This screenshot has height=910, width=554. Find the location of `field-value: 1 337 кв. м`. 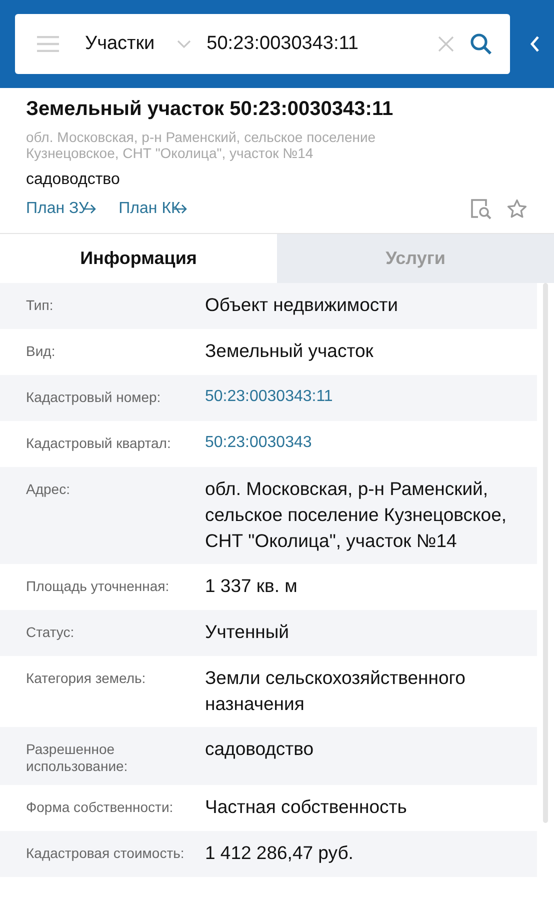

field-value: 1 337 кв. м is located at coordinates (251, 586).